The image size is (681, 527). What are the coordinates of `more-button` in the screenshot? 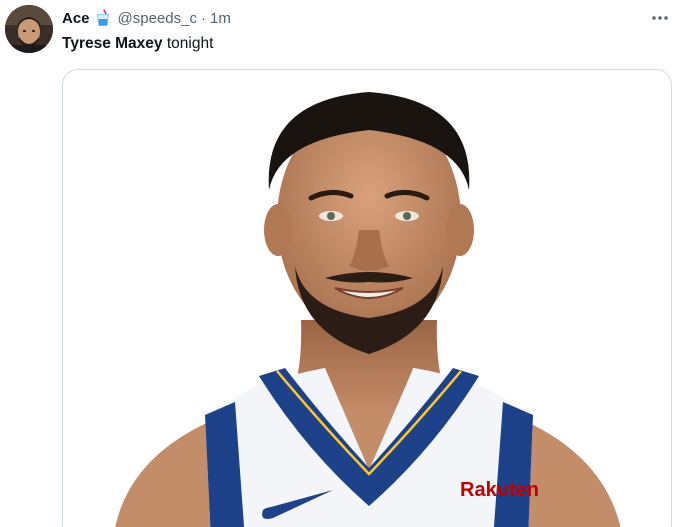 It's located at (660, 18).